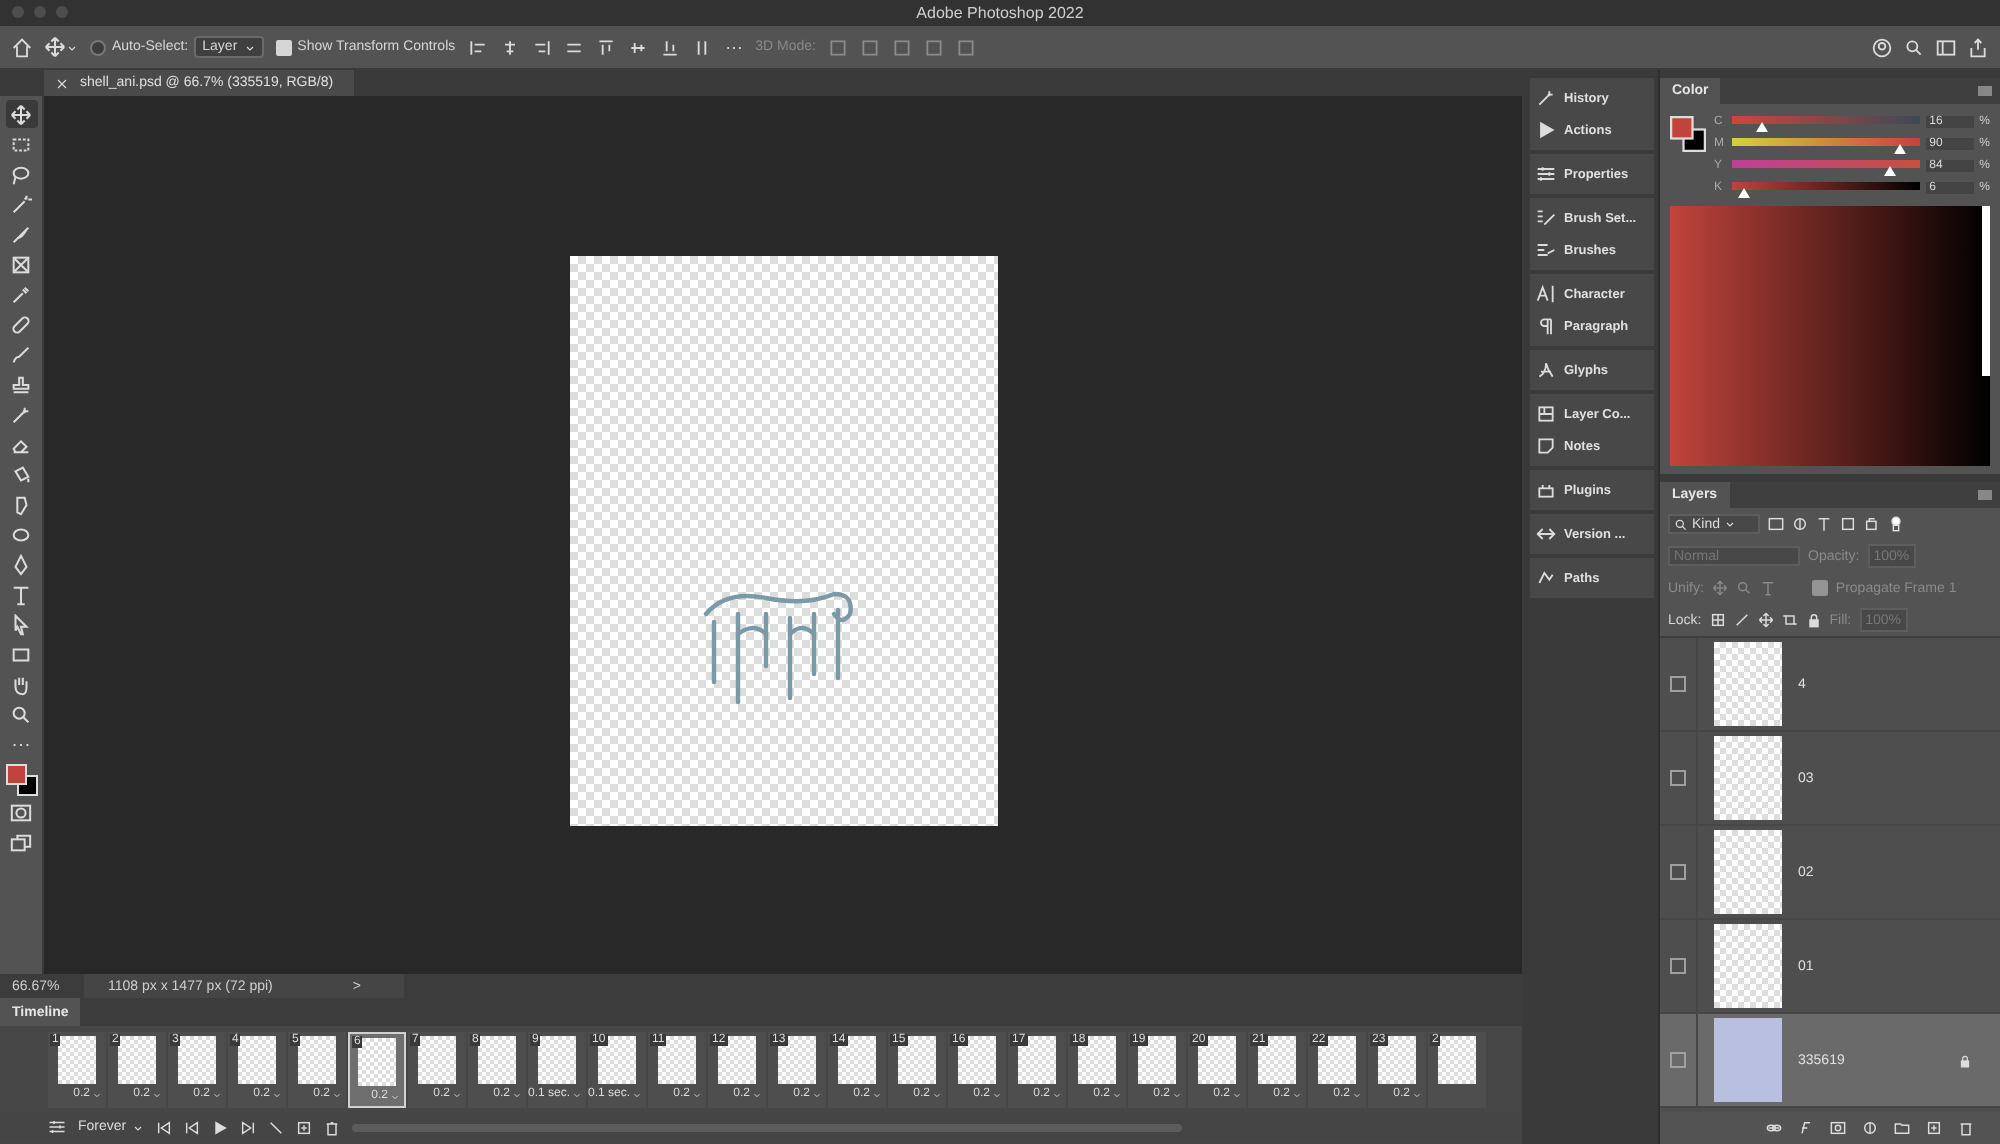  What do you see at coordinates (283, 47) in the screenshot?
I see `transform-controls-checkbox` at bounding box center [283, 47].